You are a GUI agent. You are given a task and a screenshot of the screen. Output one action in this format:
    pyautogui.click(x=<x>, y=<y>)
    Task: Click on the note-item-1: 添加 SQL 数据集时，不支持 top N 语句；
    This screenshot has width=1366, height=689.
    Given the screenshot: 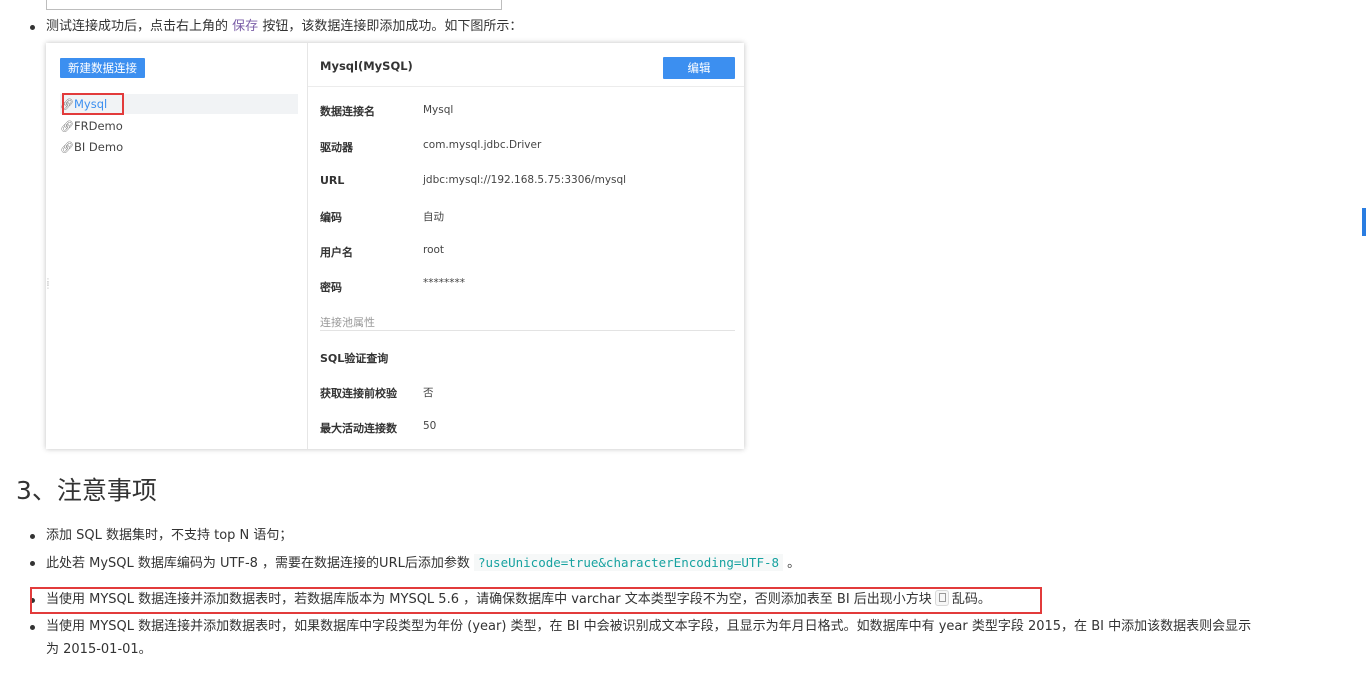 What is the action you would take?
    pyautogui.click(x=161, y=536)
    